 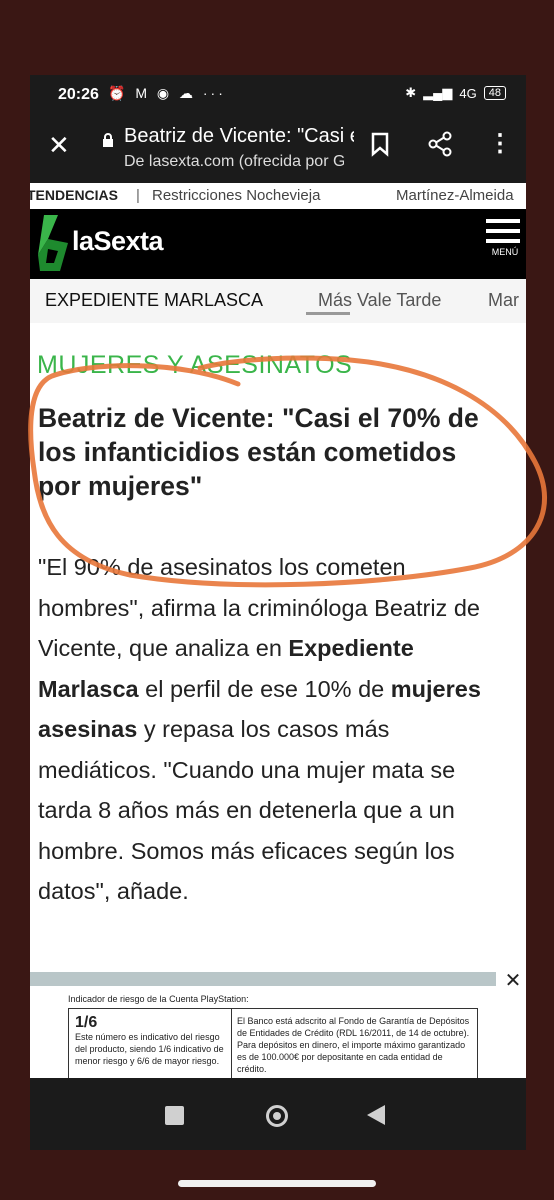 What do you see at coordinates (263, 979) in the screenshot?
I see `ad-image-strip` at bounding box center [263, 979].